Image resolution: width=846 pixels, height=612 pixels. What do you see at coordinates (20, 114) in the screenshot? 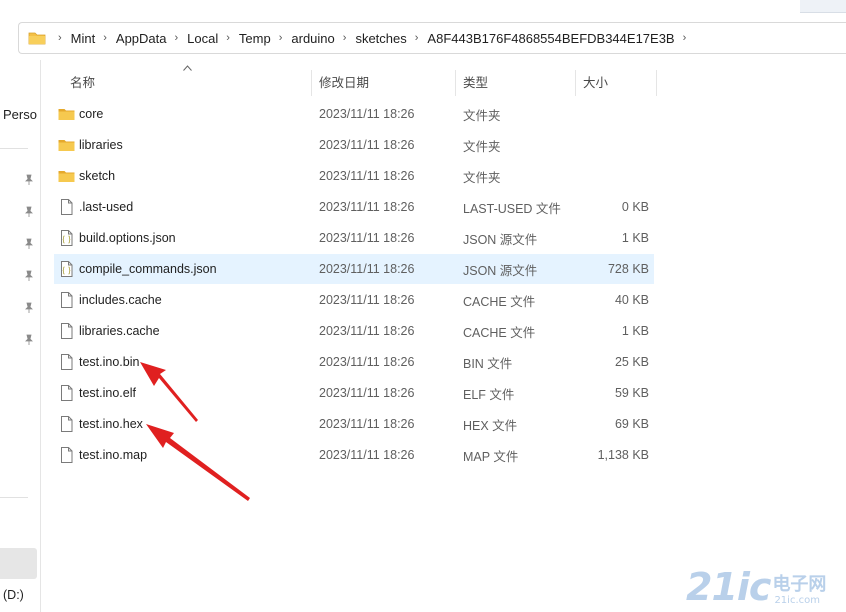
I see `sidebar-item-personal: Perso` at bounding box center [20, 114].